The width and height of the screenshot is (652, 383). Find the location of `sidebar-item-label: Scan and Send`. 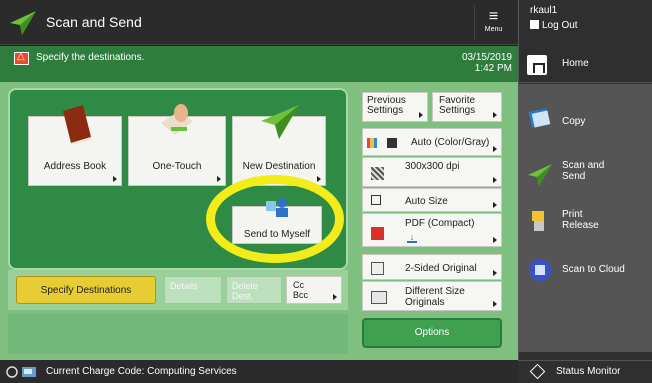

sidebar-item-label: Scan and Send is located at coordinates (583, 171).